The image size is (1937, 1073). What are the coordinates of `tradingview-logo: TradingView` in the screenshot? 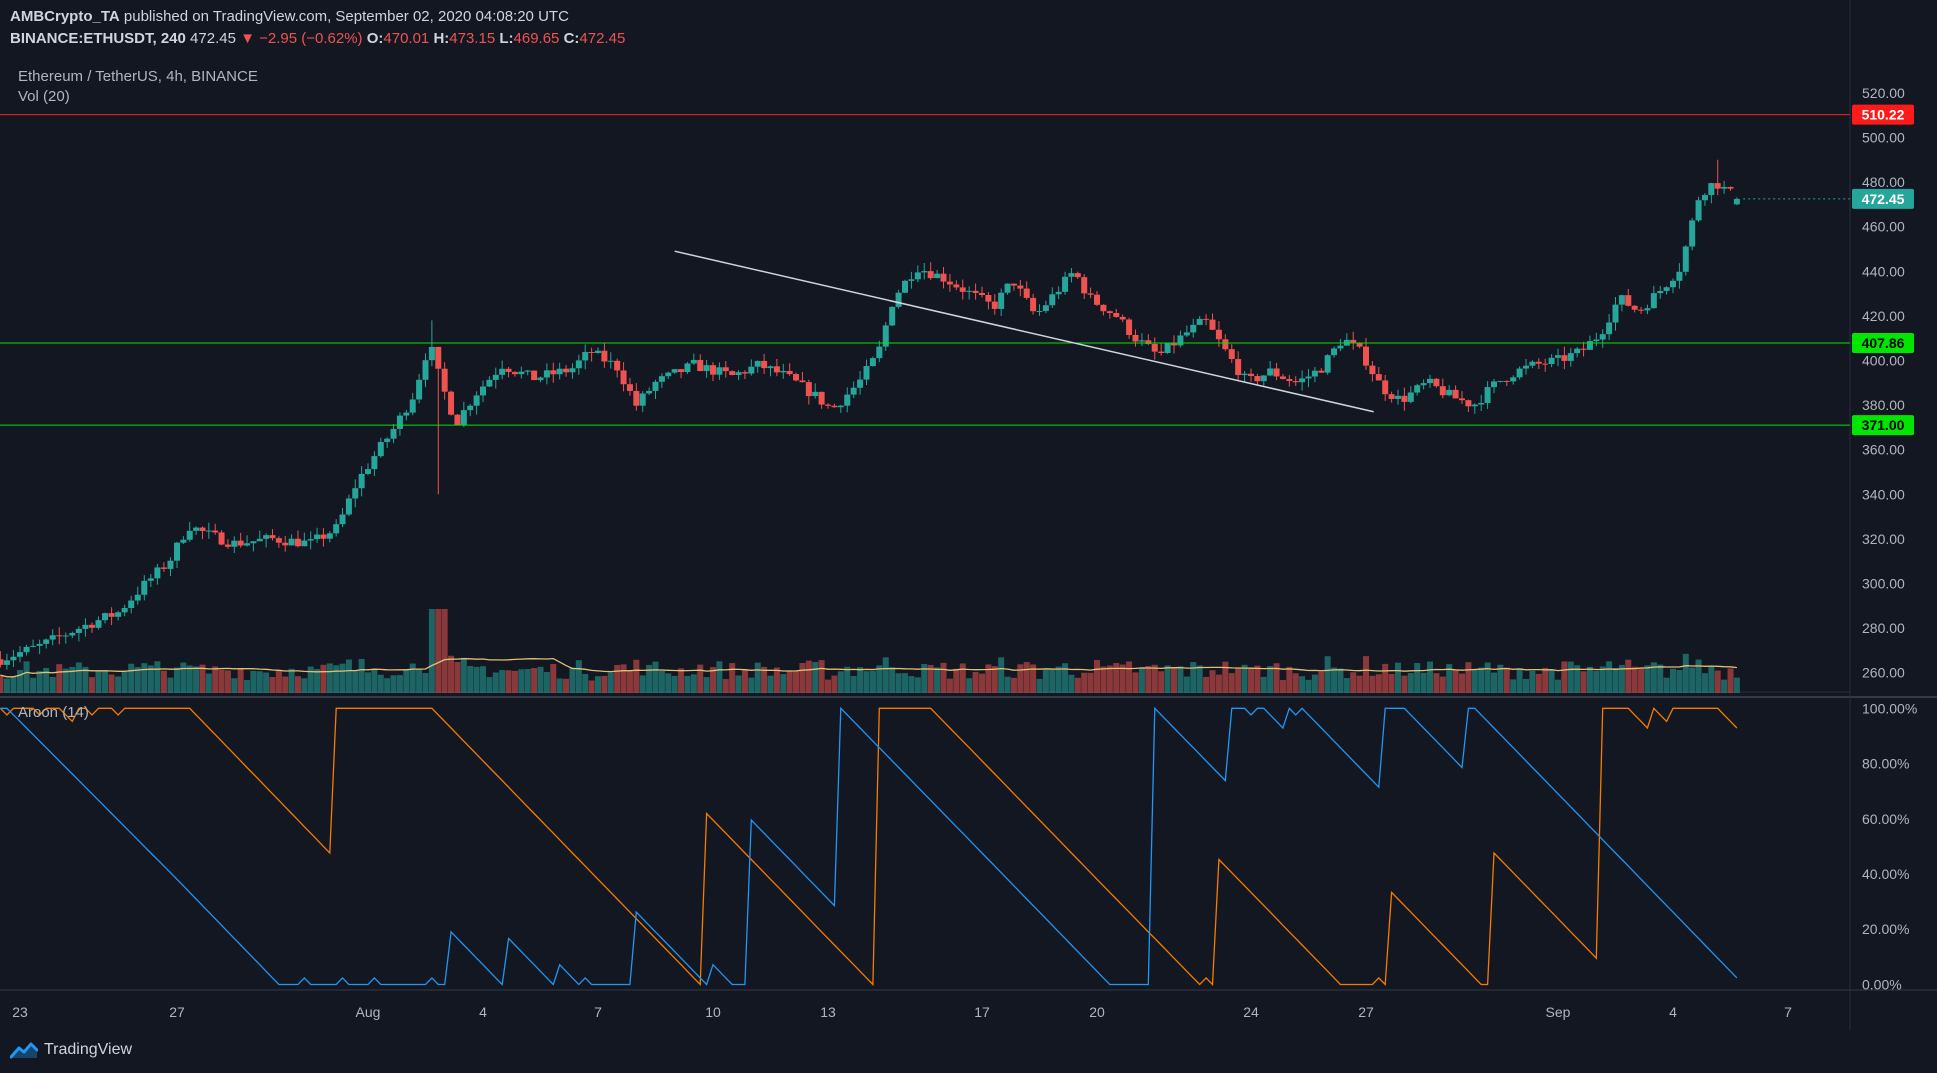 It's located at (71, 1050).